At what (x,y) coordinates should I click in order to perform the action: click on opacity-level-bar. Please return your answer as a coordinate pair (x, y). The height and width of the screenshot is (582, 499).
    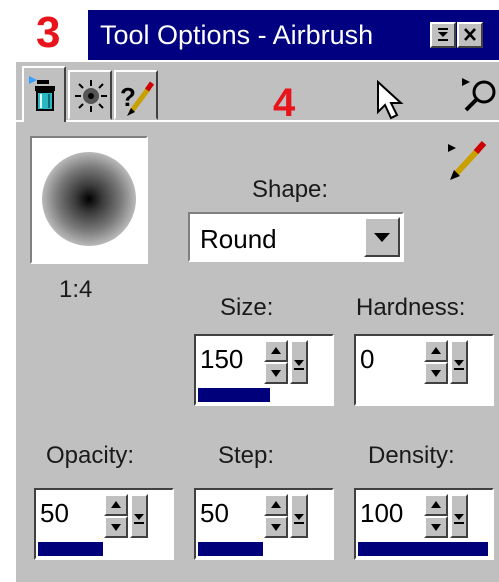
    Looking at the image, I should click on (103, 549).